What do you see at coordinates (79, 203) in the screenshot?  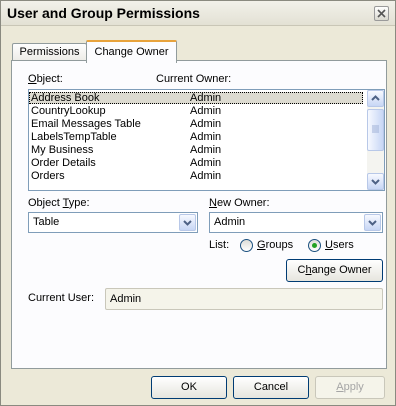 I see `object-type-label-post: ype:` at bounding box center [79, 203].